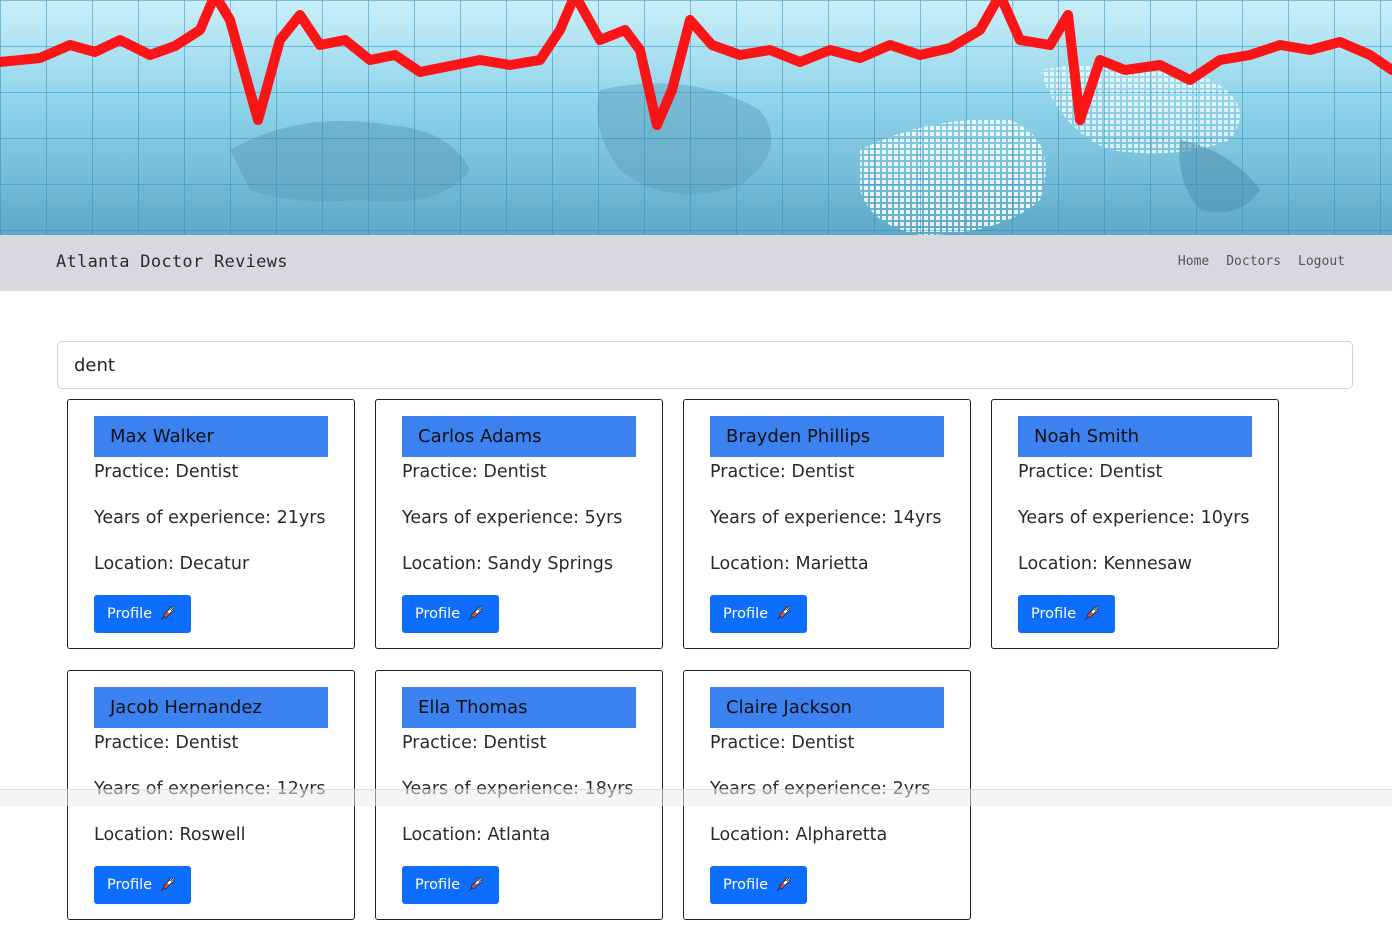 This screenshot has width=1392, height=928. Describe the element at coordinates (519, 707) in the screenshot. I see `doctor-name: Ella Thomas` at that location.